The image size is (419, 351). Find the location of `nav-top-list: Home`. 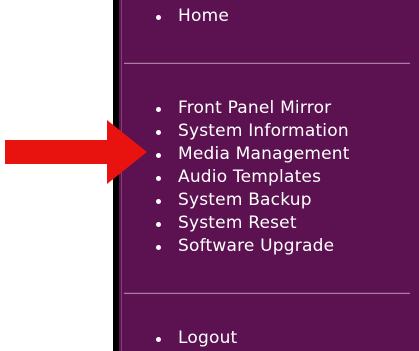

nav-top-list: Home is located at coordinates (189, 16).